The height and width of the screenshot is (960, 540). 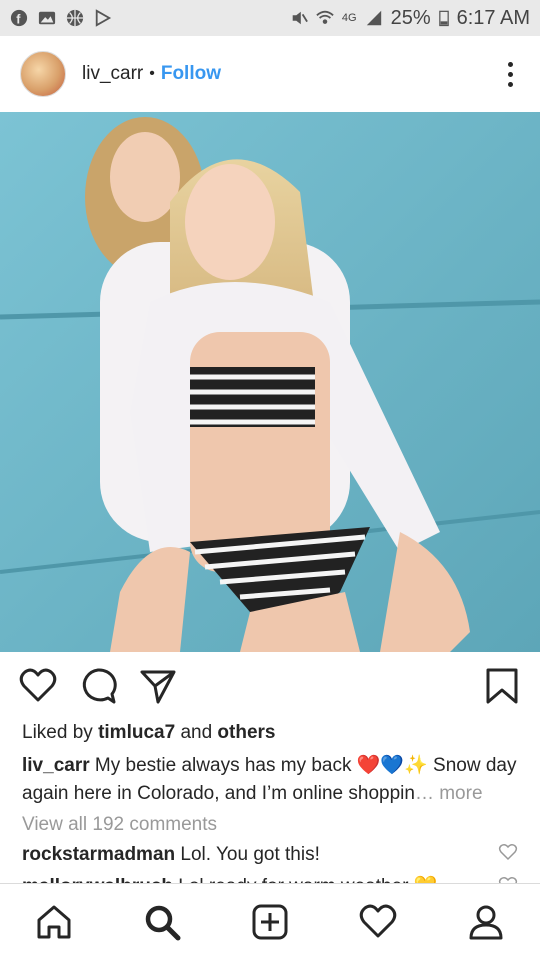 I want to click on comment-text: Lol. You got this!, so click(x=250, y=854).